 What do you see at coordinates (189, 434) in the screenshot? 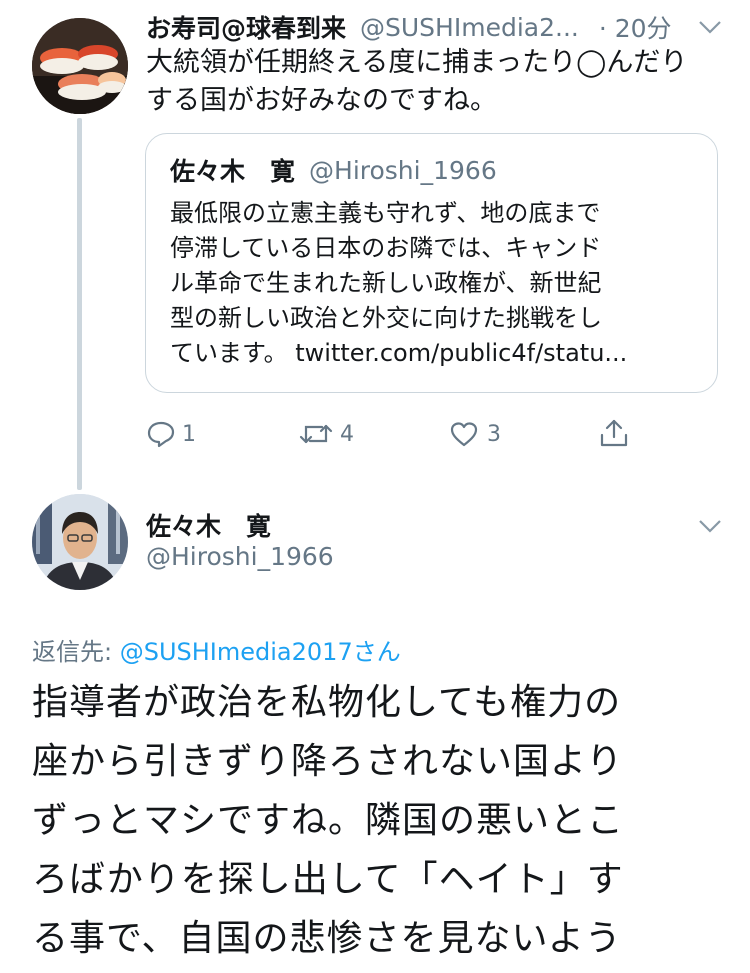
I see `reply-count: 1` at bounding box center [189, 434].